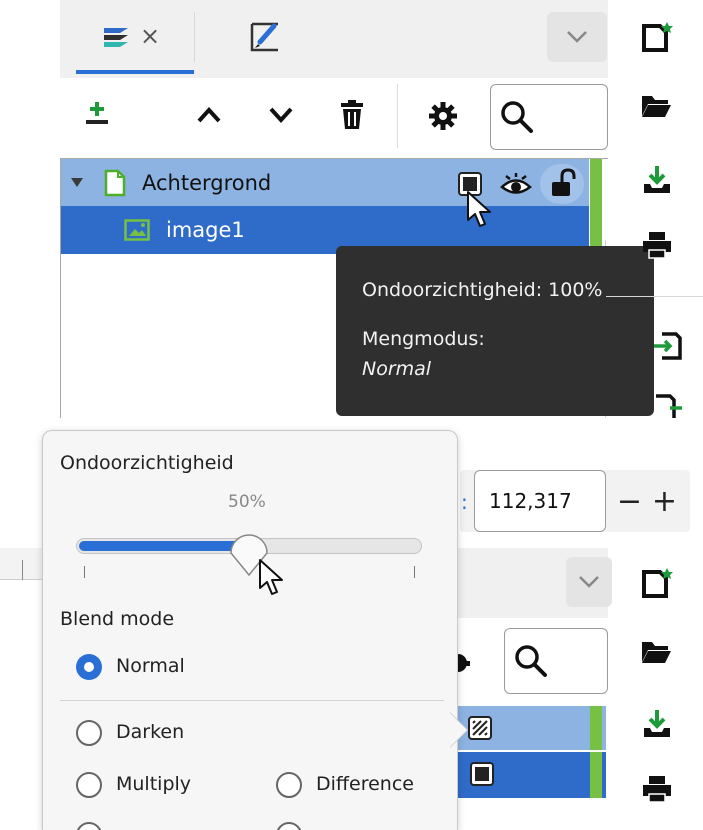 Image resolution: width=703 pixels, height=830 pixels. I want to click on tab-menu-dropdown, so click(577, 37).